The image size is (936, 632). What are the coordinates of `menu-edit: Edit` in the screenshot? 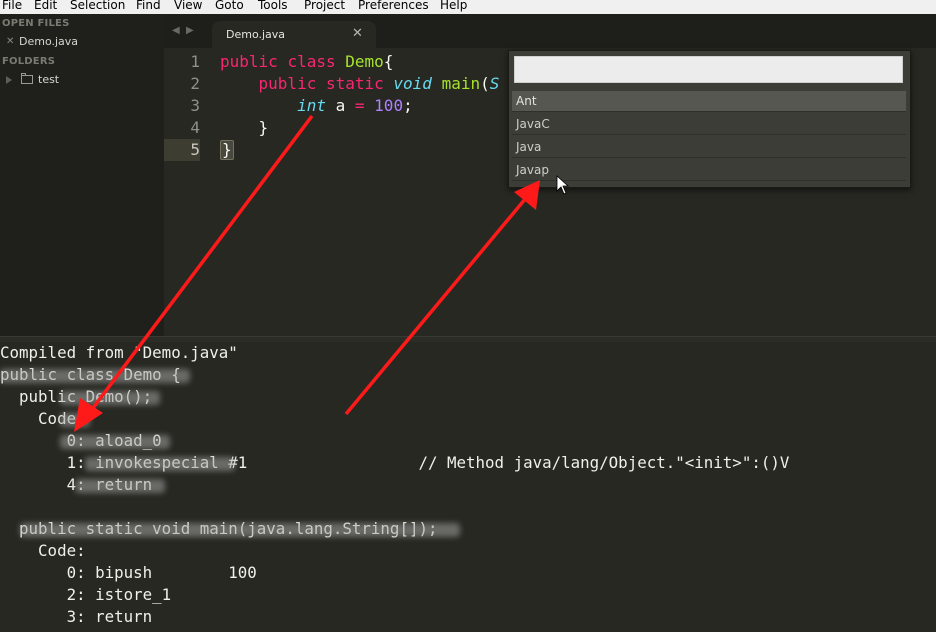 It's located at (45, 6).